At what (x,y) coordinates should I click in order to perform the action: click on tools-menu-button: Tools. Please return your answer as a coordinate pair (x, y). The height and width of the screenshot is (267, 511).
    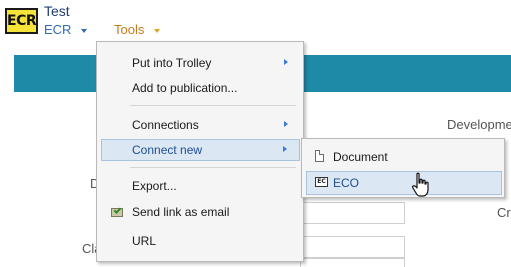
    Looking at the image, I should click on (137, 29).